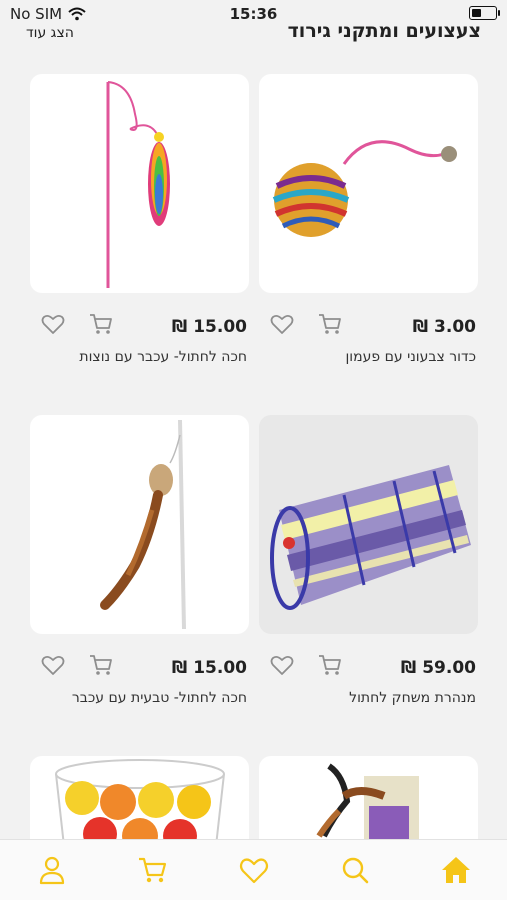 The image size is (507, 900). Describe the element at coordinates (370, 537) in the screenshot. I see `cat-tunnel-icon` at that location.